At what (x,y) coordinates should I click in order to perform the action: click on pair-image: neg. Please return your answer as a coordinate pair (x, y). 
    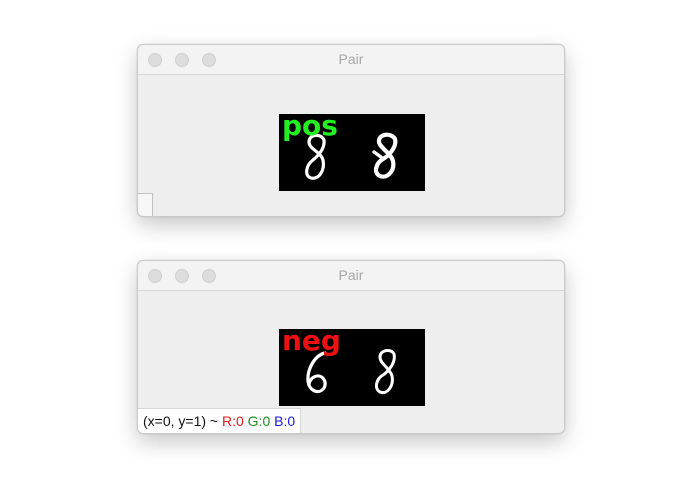
    Looking at the image, I should click on (352, 365).